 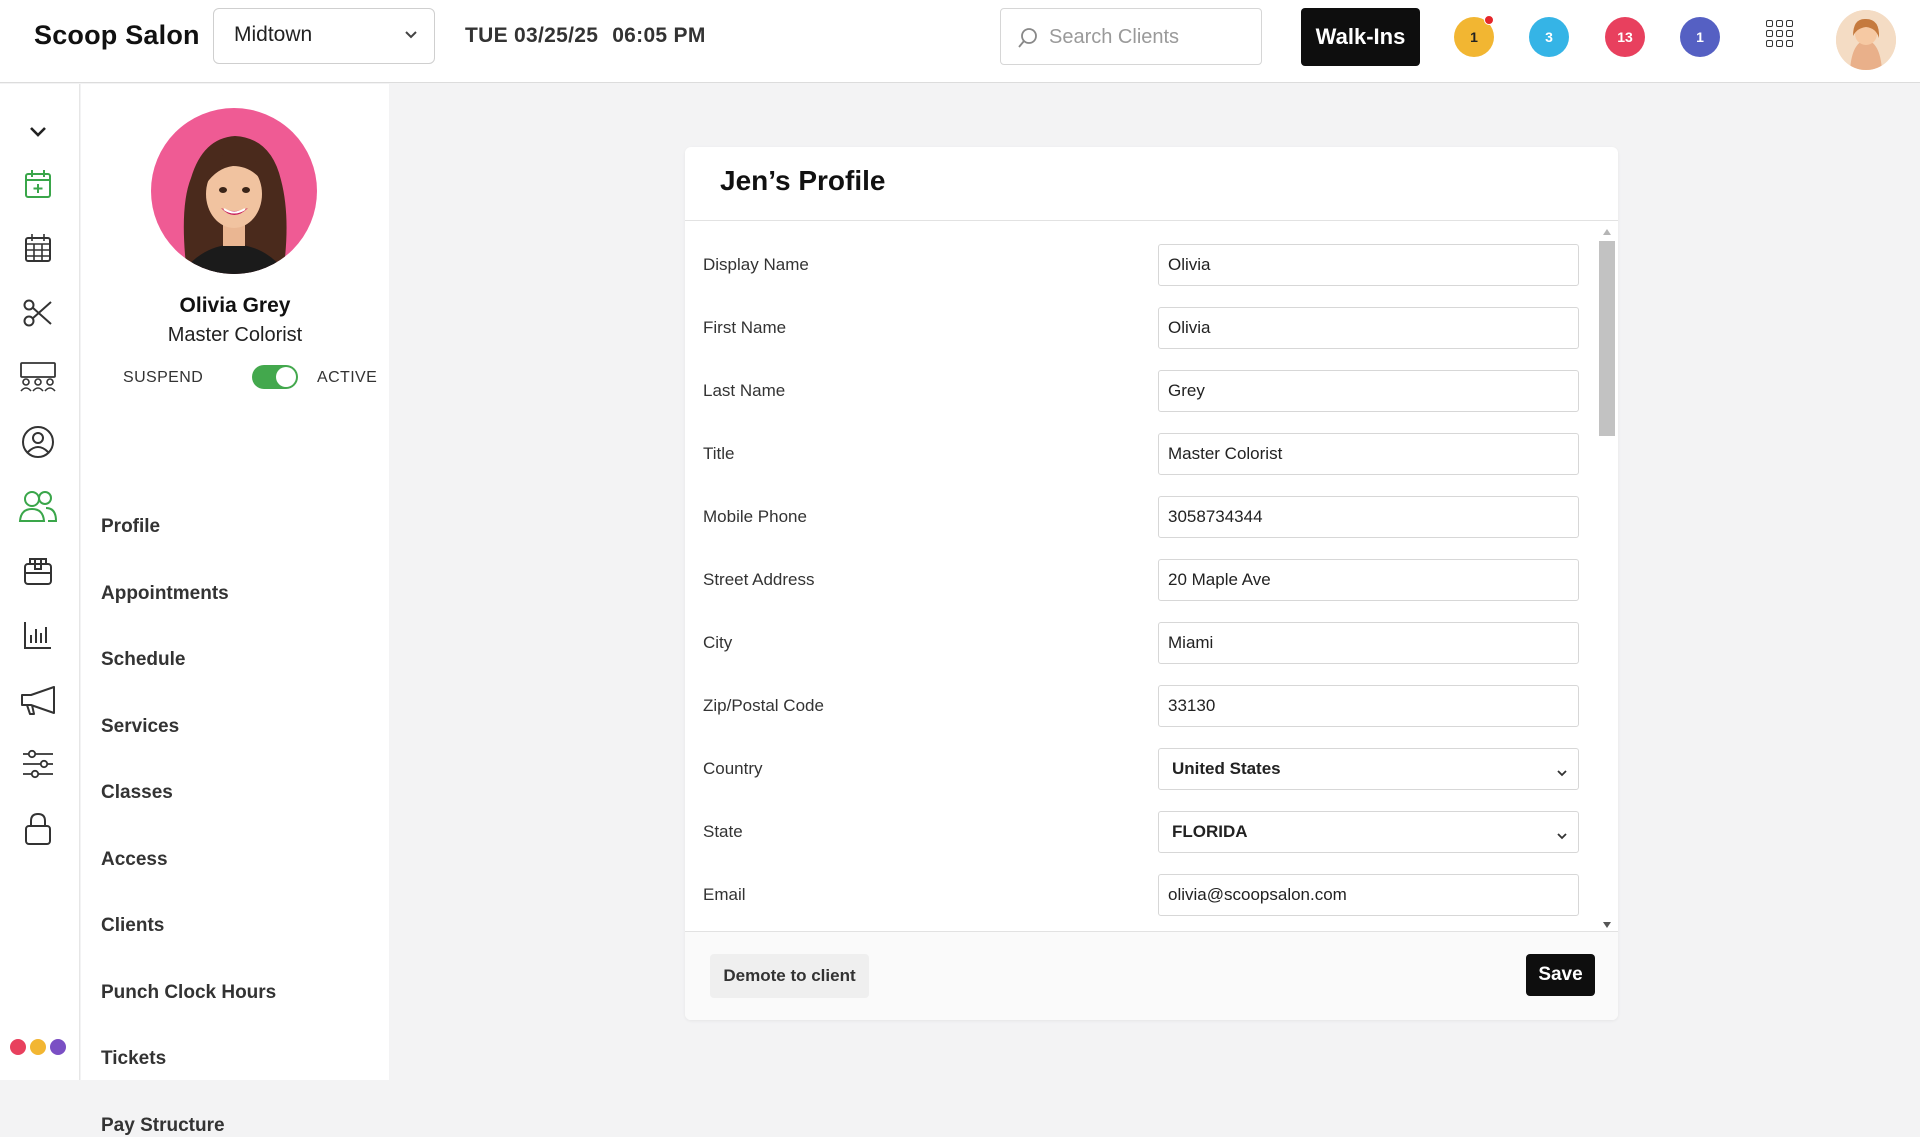 I want to click on megaphone-icon, so click(x=38, y=700).